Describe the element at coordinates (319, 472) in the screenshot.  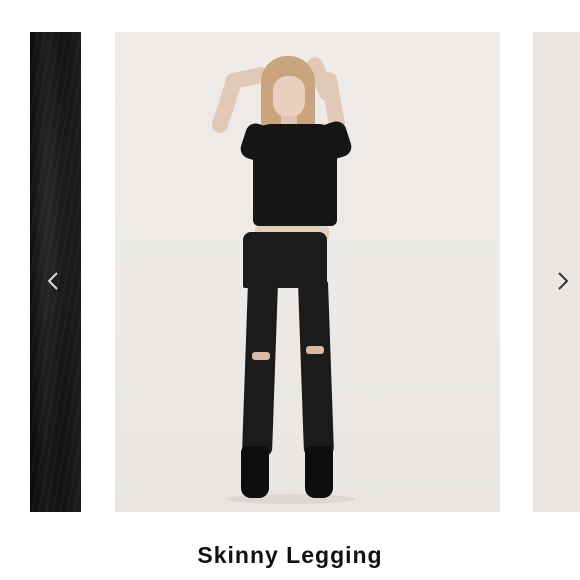
I see `model-right-boot` at that location.